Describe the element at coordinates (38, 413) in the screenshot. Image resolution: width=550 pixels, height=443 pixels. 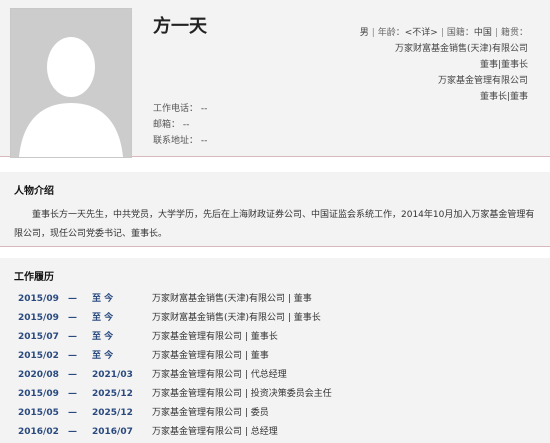
I see `career-start-date: 2015/05` at that location.